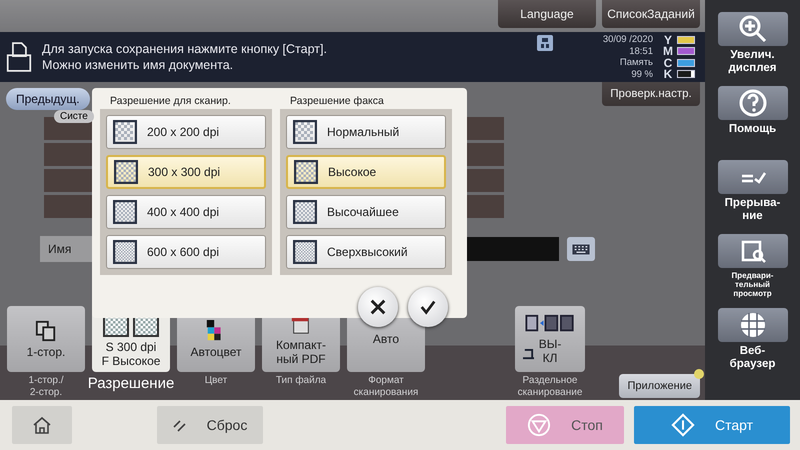  I want to click on keyboard-button, so click(581, 249).